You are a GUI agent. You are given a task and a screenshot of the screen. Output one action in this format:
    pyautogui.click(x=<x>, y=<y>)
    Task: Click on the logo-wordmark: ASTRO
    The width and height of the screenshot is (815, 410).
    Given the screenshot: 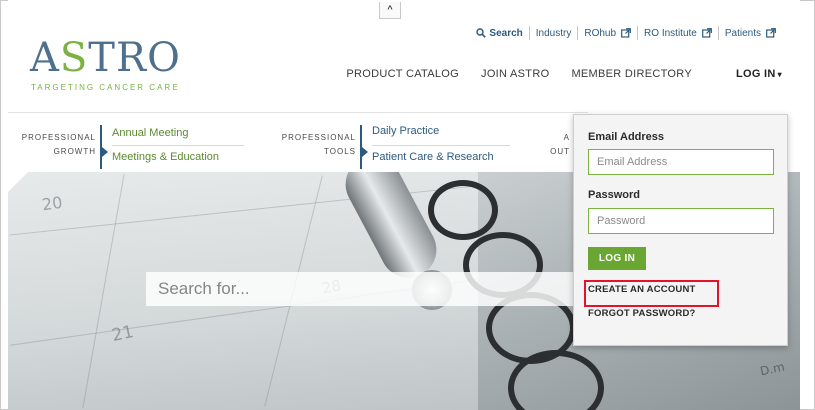 What is the action you would take?
    pyautogui.click(x=105, y=58)
    